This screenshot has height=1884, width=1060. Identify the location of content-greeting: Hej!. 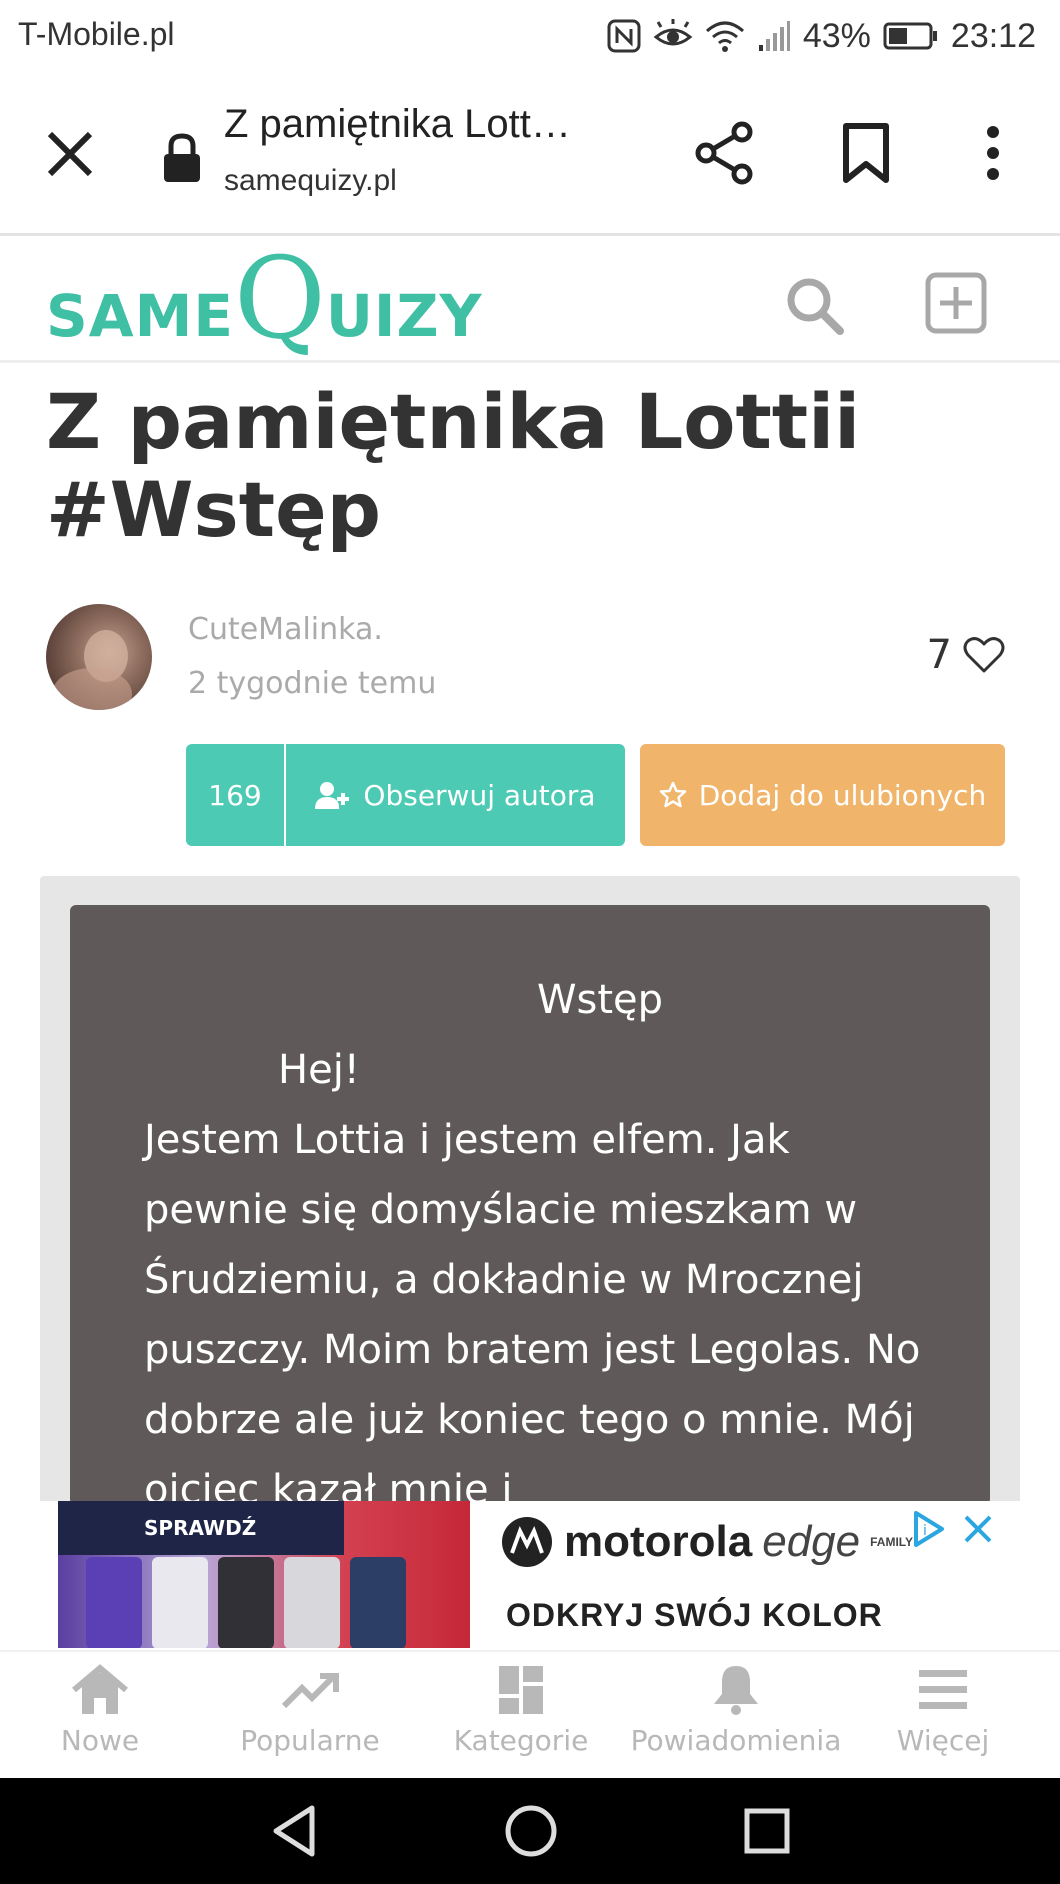
(319, 1070).